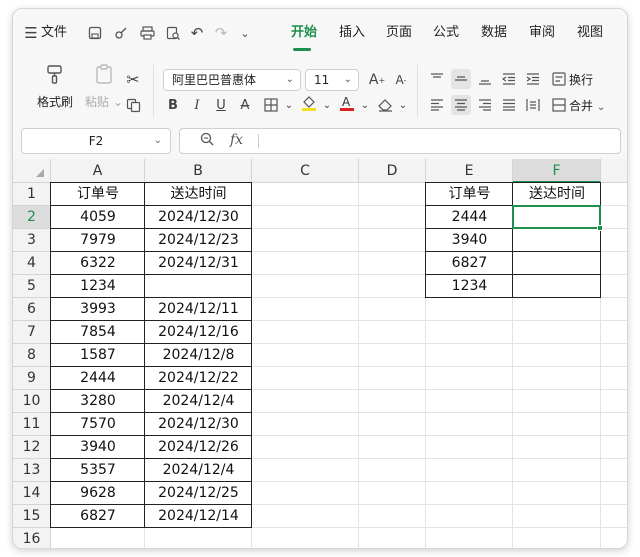 The height and width of the screenshot is (557, 640). Describe the element at coordinates (437, 79) in the screenshot. I see `align-top-icon` at that location.